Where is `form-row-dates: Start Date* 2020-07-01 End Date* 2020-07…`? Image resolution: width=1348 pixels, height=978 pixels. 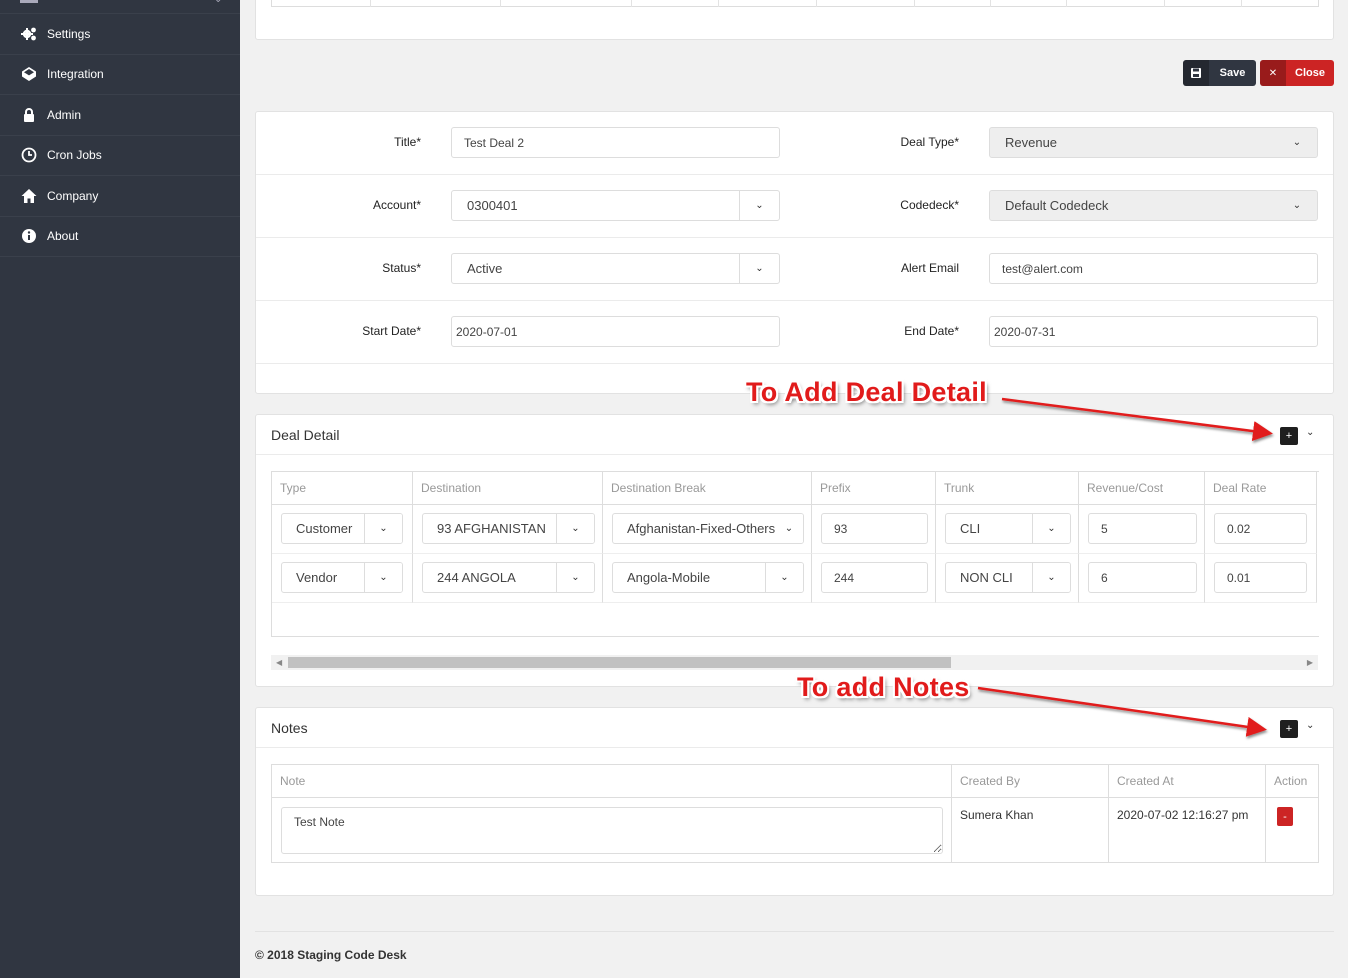
form-row-dates: Start Date* 2020-07-01 End Date* 2020-07… is located at coordinates (794, 332).